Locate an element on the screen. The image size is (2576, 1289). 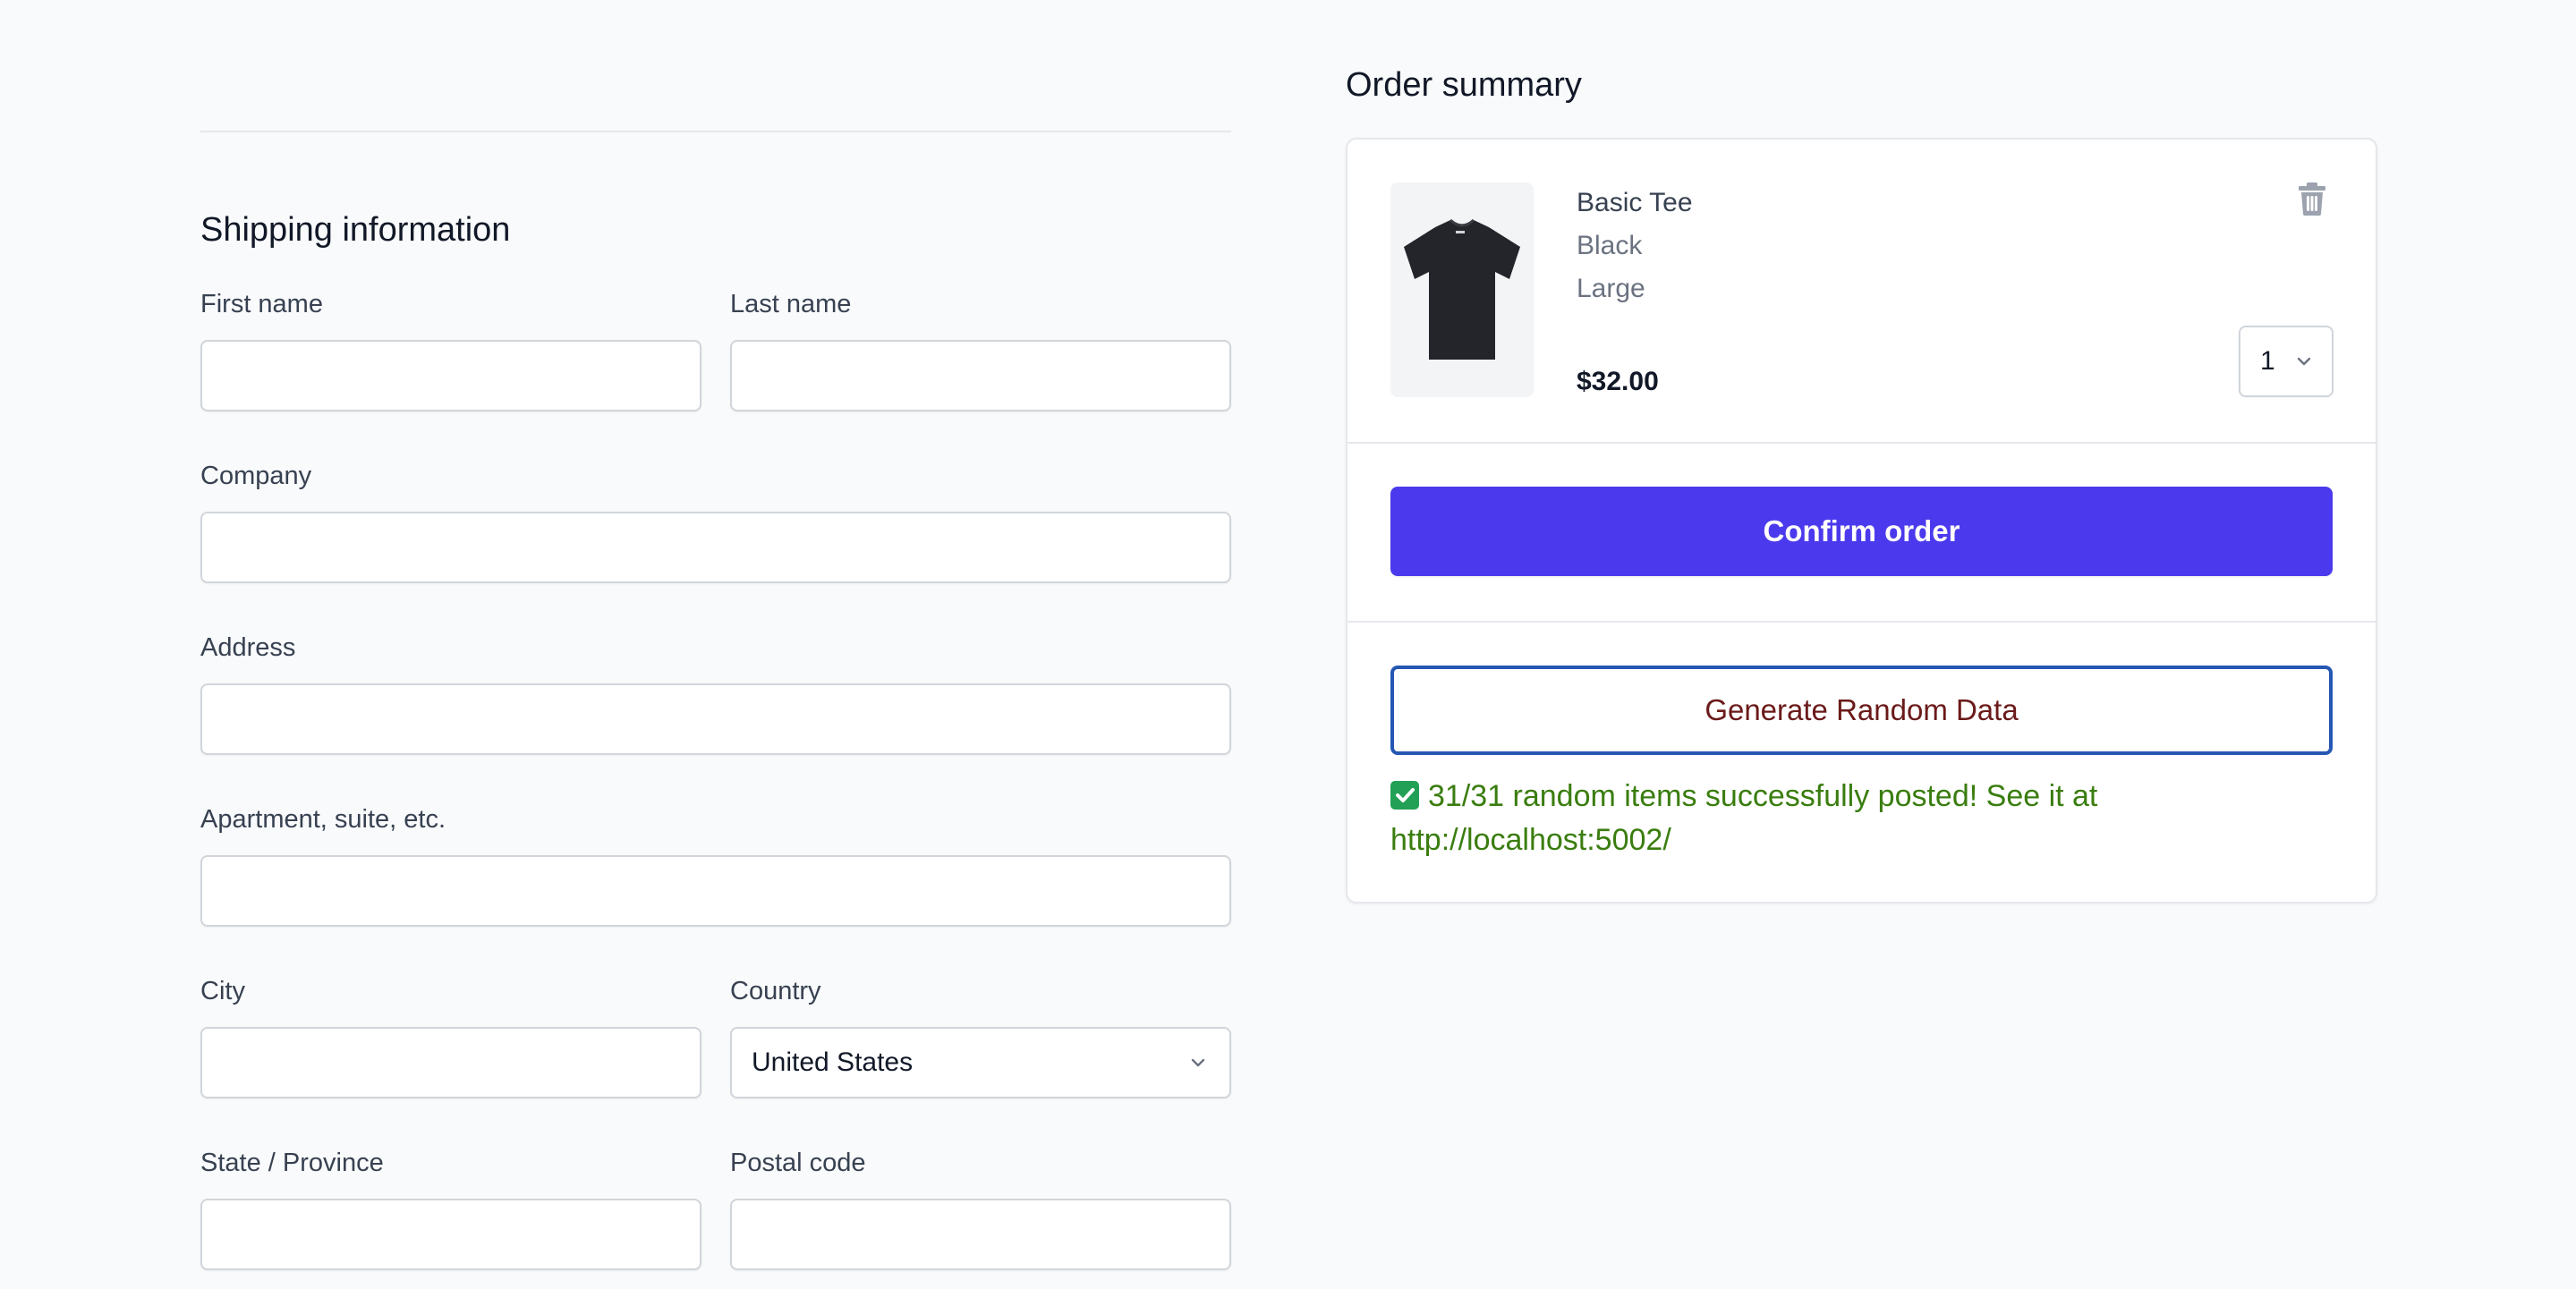
last-name-field is located at coordinates (980, 375).